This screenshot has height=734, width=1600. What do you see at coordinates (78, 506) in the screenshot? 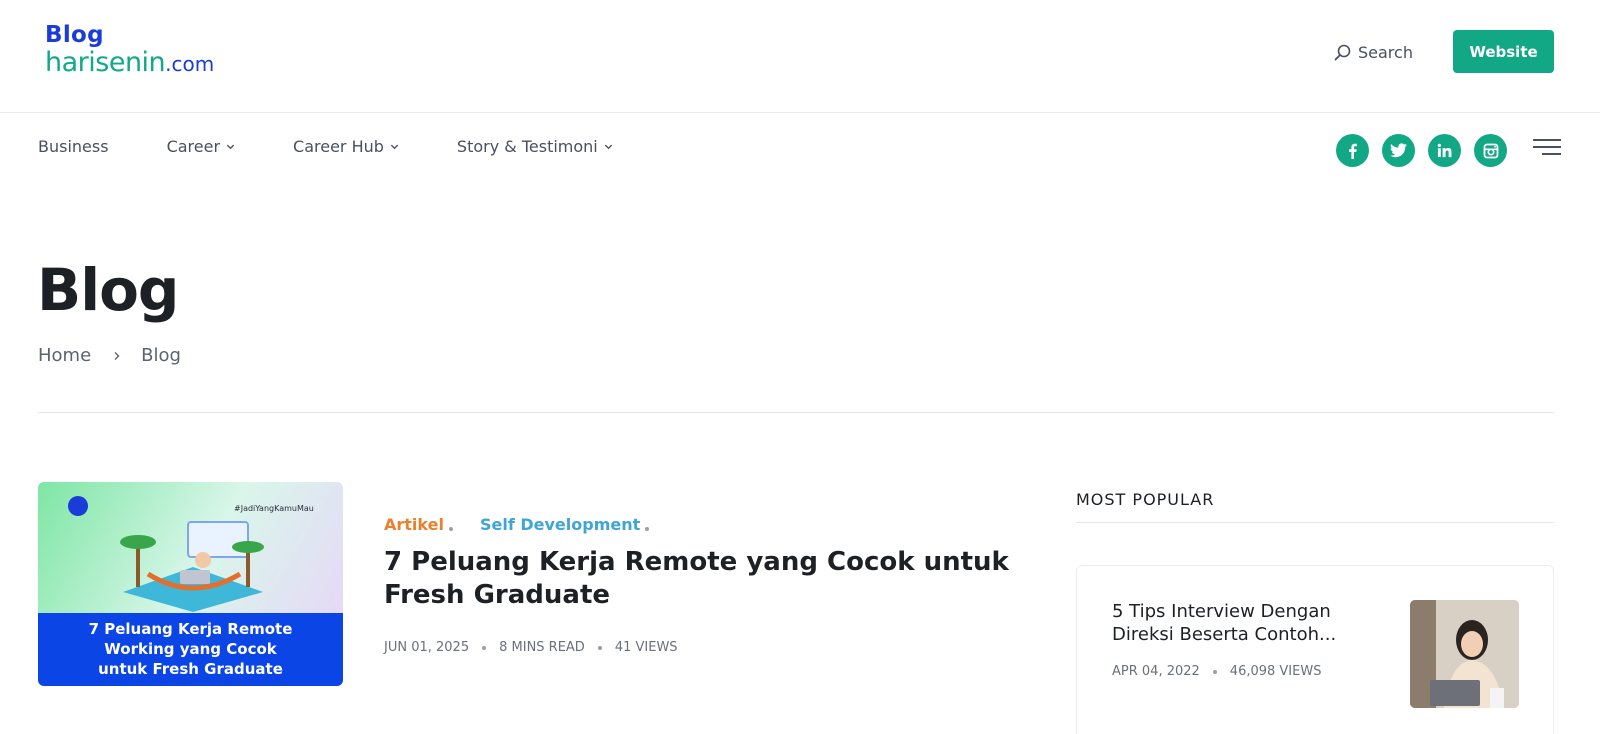
I see `thumbnail-brand-badge` at bounding box center [78, 506].